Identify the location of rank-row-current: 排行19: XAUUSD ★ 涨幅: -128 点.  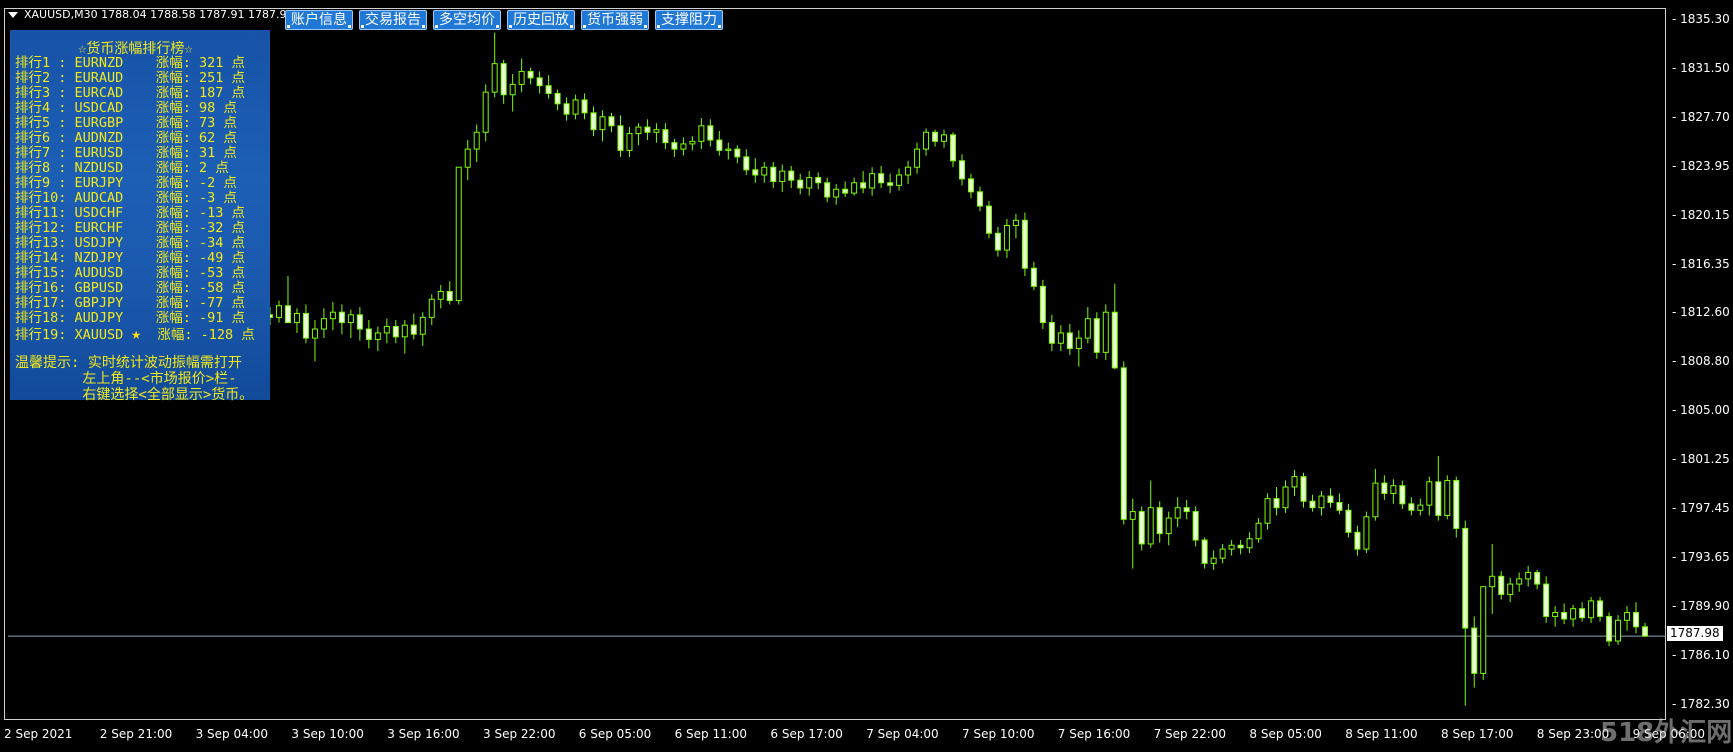
(135, 333).